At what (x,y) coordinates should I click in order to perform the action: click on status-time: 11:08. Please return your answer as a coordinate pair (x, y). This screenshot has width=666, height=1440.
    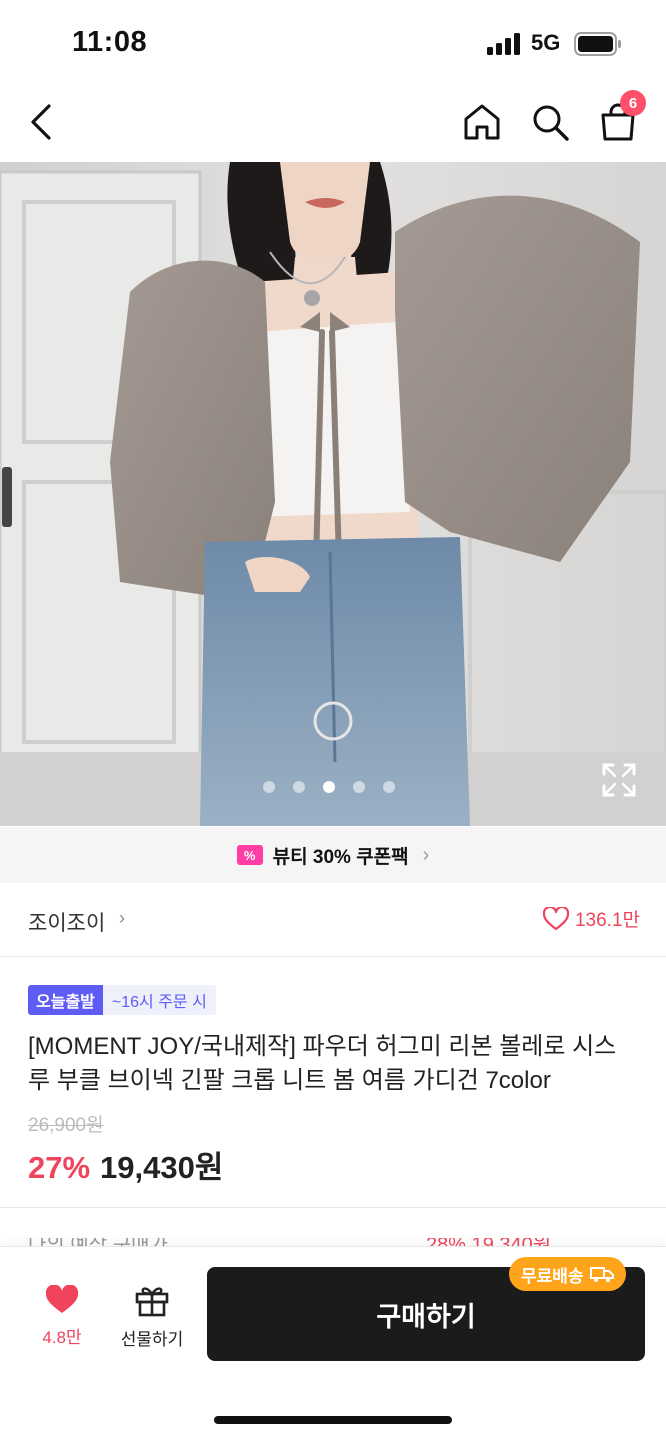
    Looking at the image, I should click on (110, 42).